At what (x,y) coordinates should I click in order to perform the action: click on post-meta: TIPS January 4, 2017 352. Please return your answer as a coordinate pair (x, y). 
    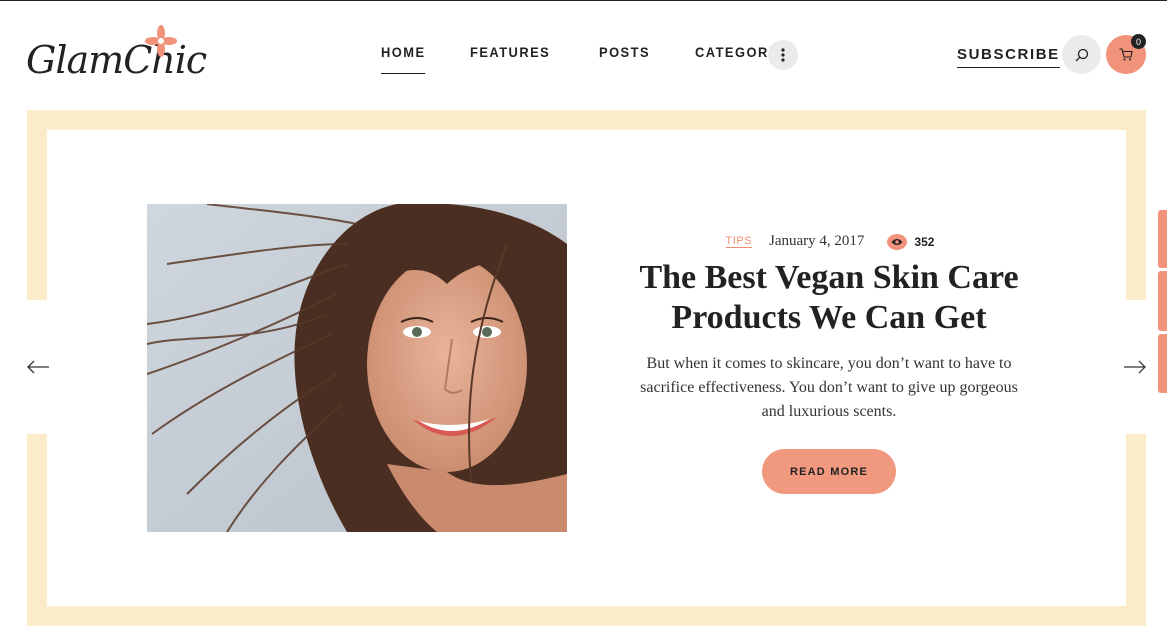
    Looking at the image, I should click on (830, 241).